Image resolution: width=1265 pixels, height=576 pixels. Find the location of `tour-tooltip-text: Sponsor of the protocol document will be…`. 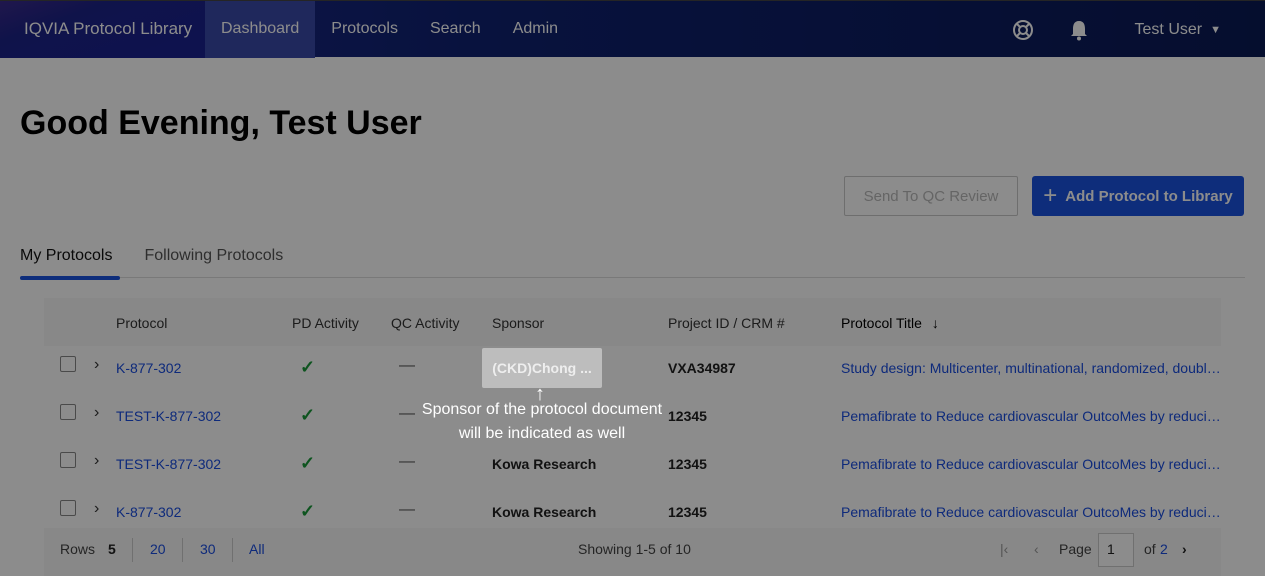

tour-tooltip-text: Sponsor of the protocol document will be… is located at coordinates (542, 421).